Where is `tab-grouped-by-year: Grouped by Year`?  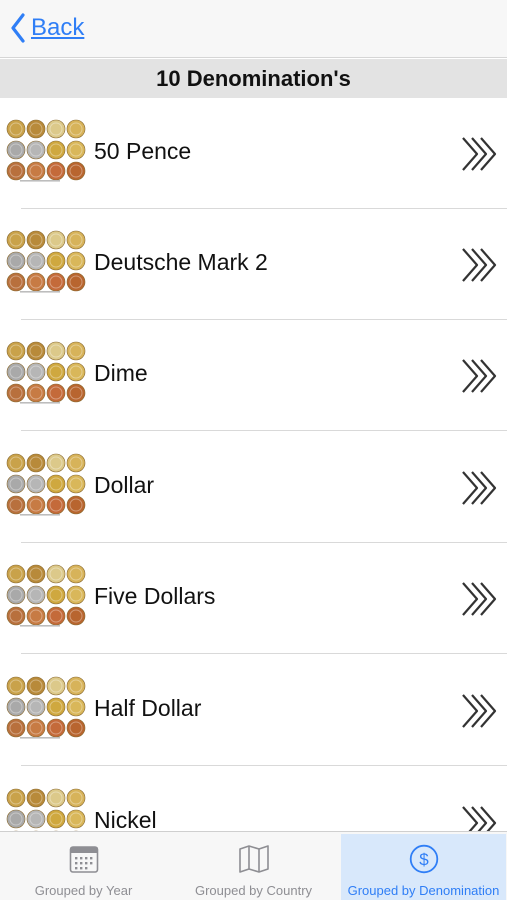 tab-grouped-by-year: Grouped by Year is located at coordinates (83, 867).